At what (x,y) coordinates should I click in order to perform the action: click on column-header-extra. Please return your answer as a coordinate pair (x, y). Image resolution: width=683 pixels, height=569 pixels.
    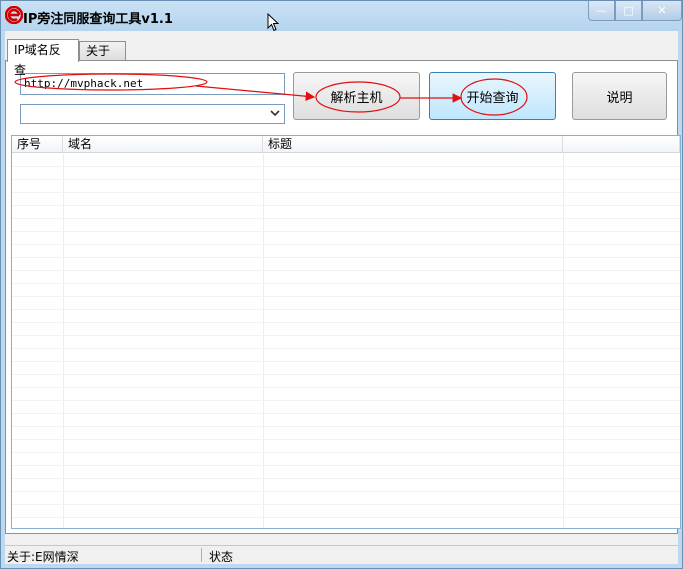
    Looking at the image, I should click on (621, 144).